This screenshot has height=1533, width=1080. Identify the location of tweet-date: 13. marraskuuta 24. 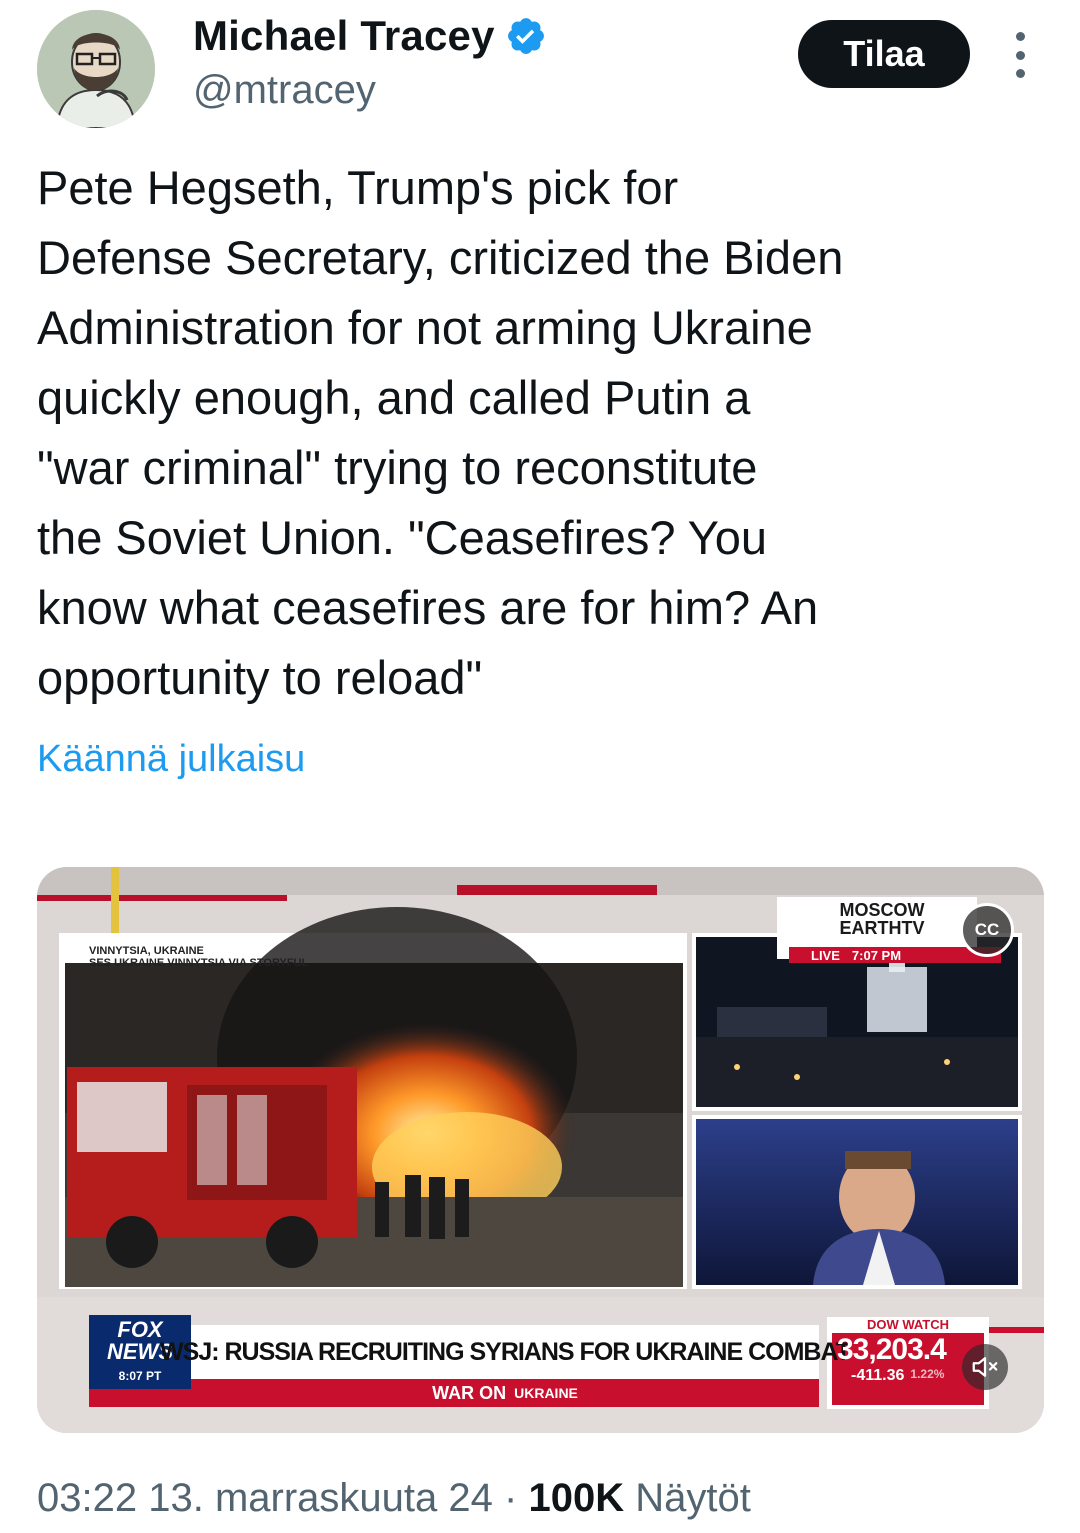
(320, 1498).